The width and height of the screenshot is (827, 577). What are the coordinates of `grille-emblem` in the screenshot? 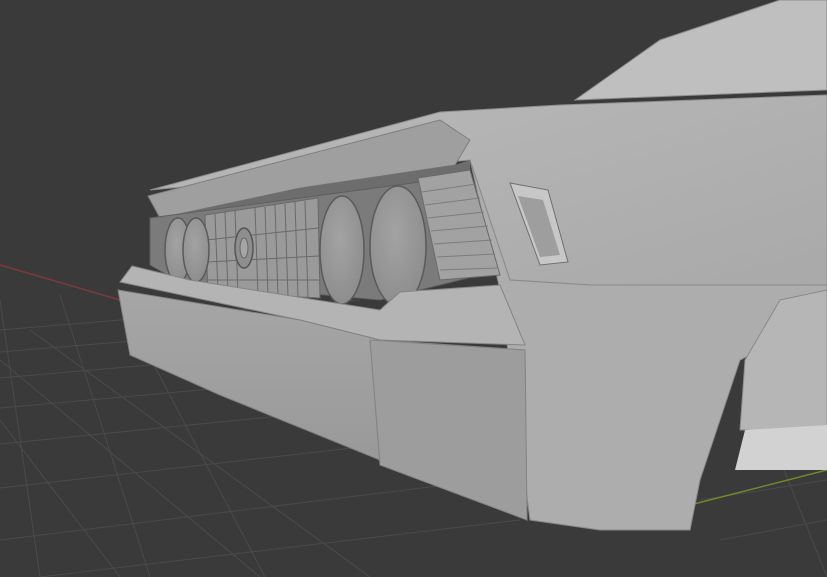 It's located at (244, 248).